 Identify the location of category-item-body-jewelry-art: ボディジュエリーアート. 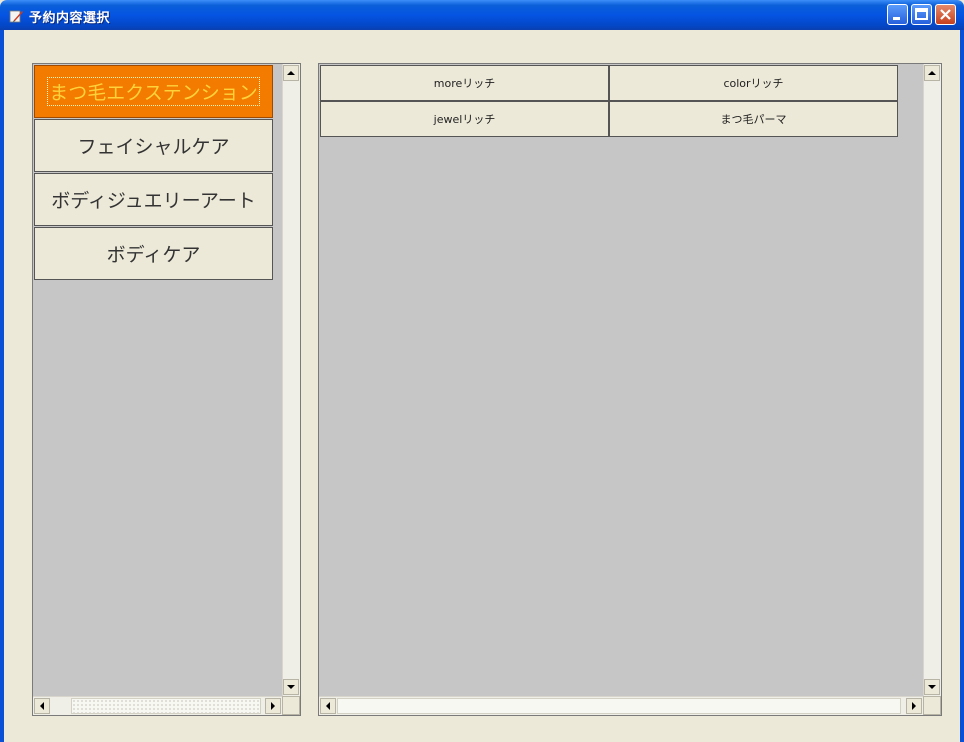
(153, 199).